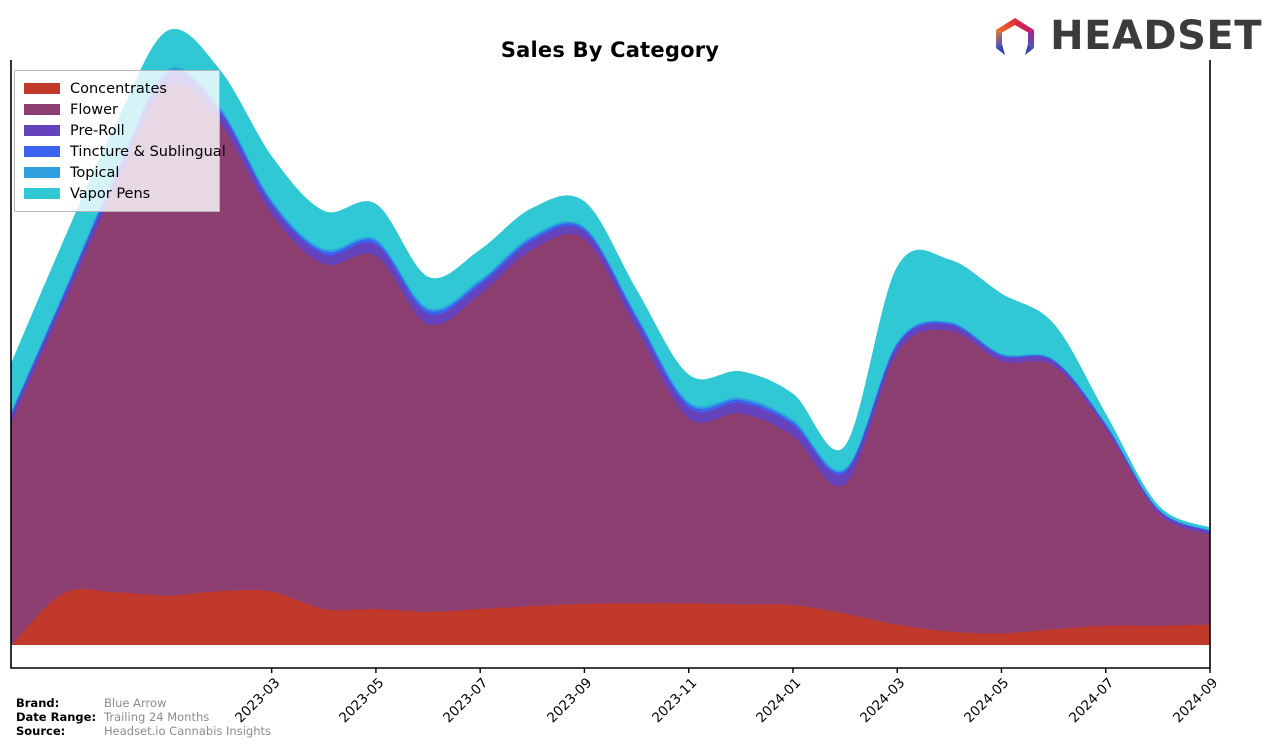 This screenshot has height=748, width=1276. What do you see at coordinates (110, 193) in the screenshot?
I see `legend-item-label: Vapor Pens` at bounding box center [110, 193].